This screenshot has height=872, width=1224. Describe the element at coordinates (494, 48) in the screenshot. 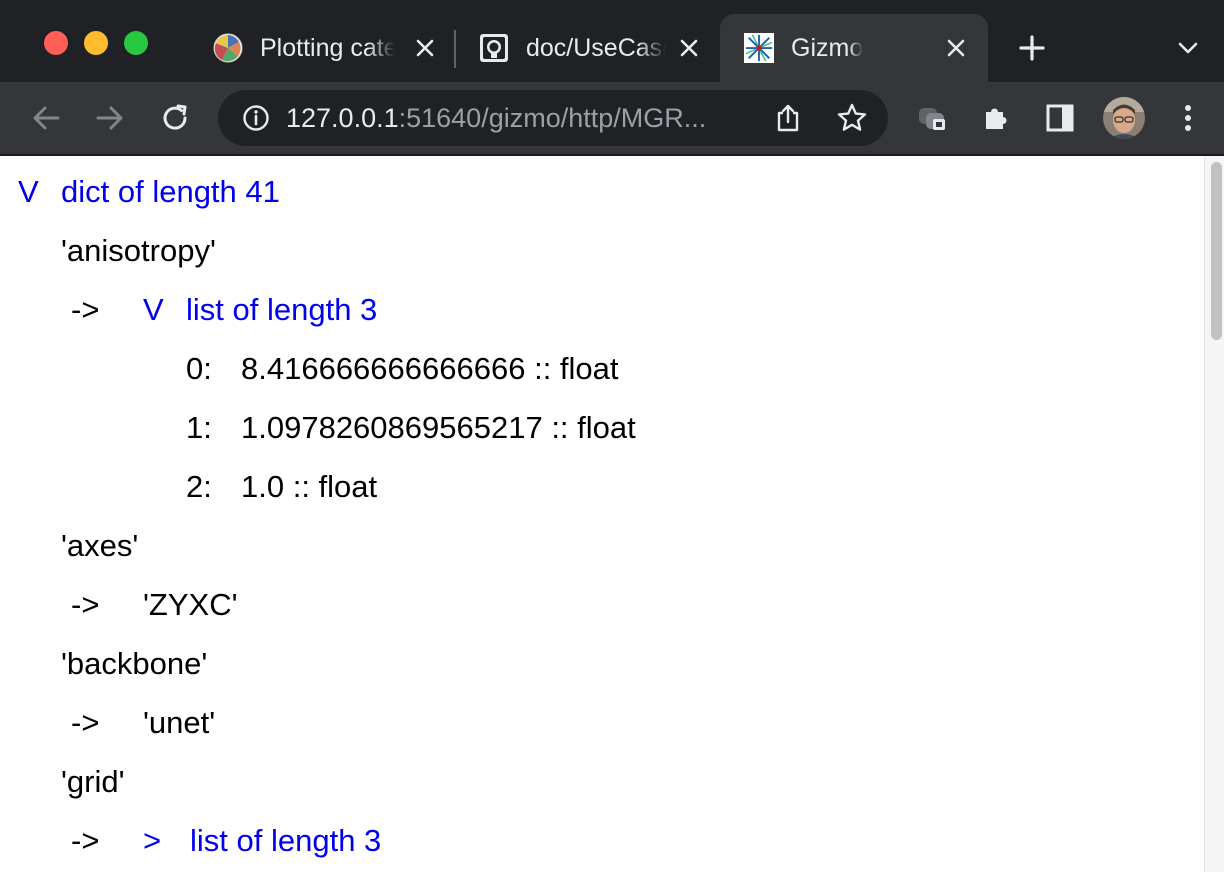

I see `github-icon` at that location.